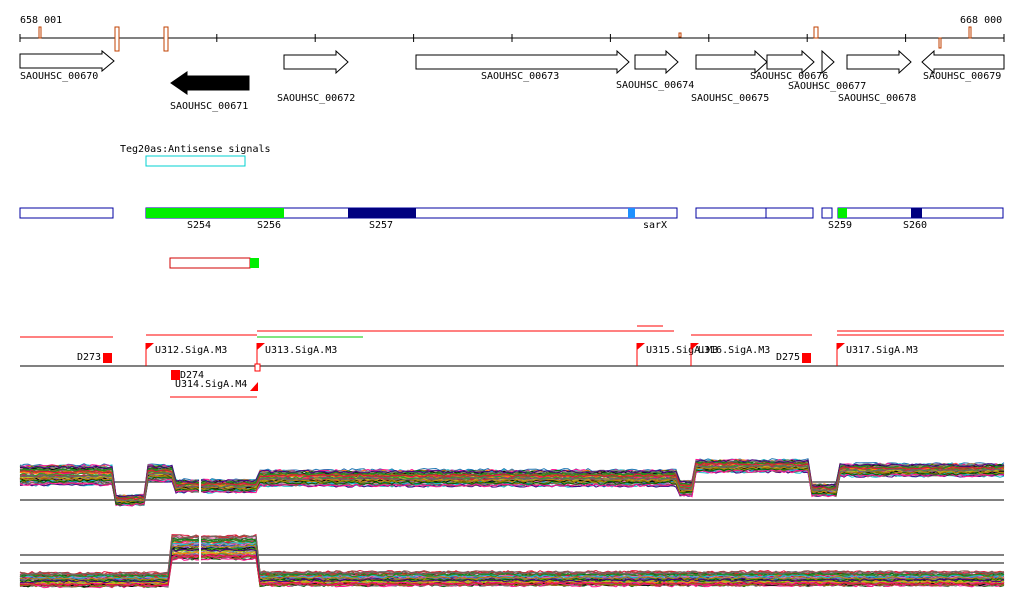 The height and width of the screenshot is (611, 1024). Describe the element at coordinates (877, 98) in the screenshot. I see `gene-label: SAOUHSC_00678` at that location.